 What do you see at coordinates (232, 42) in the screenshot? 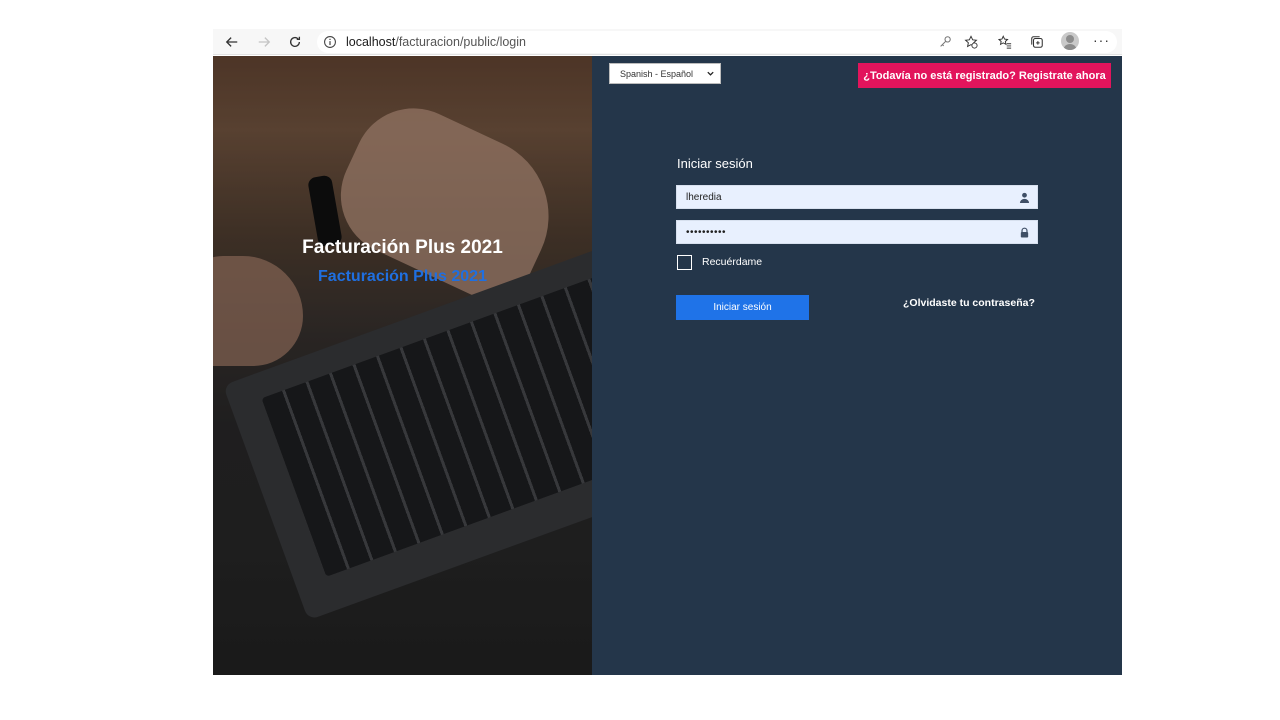
I see `back-icon` at bounding box center [232, 42].